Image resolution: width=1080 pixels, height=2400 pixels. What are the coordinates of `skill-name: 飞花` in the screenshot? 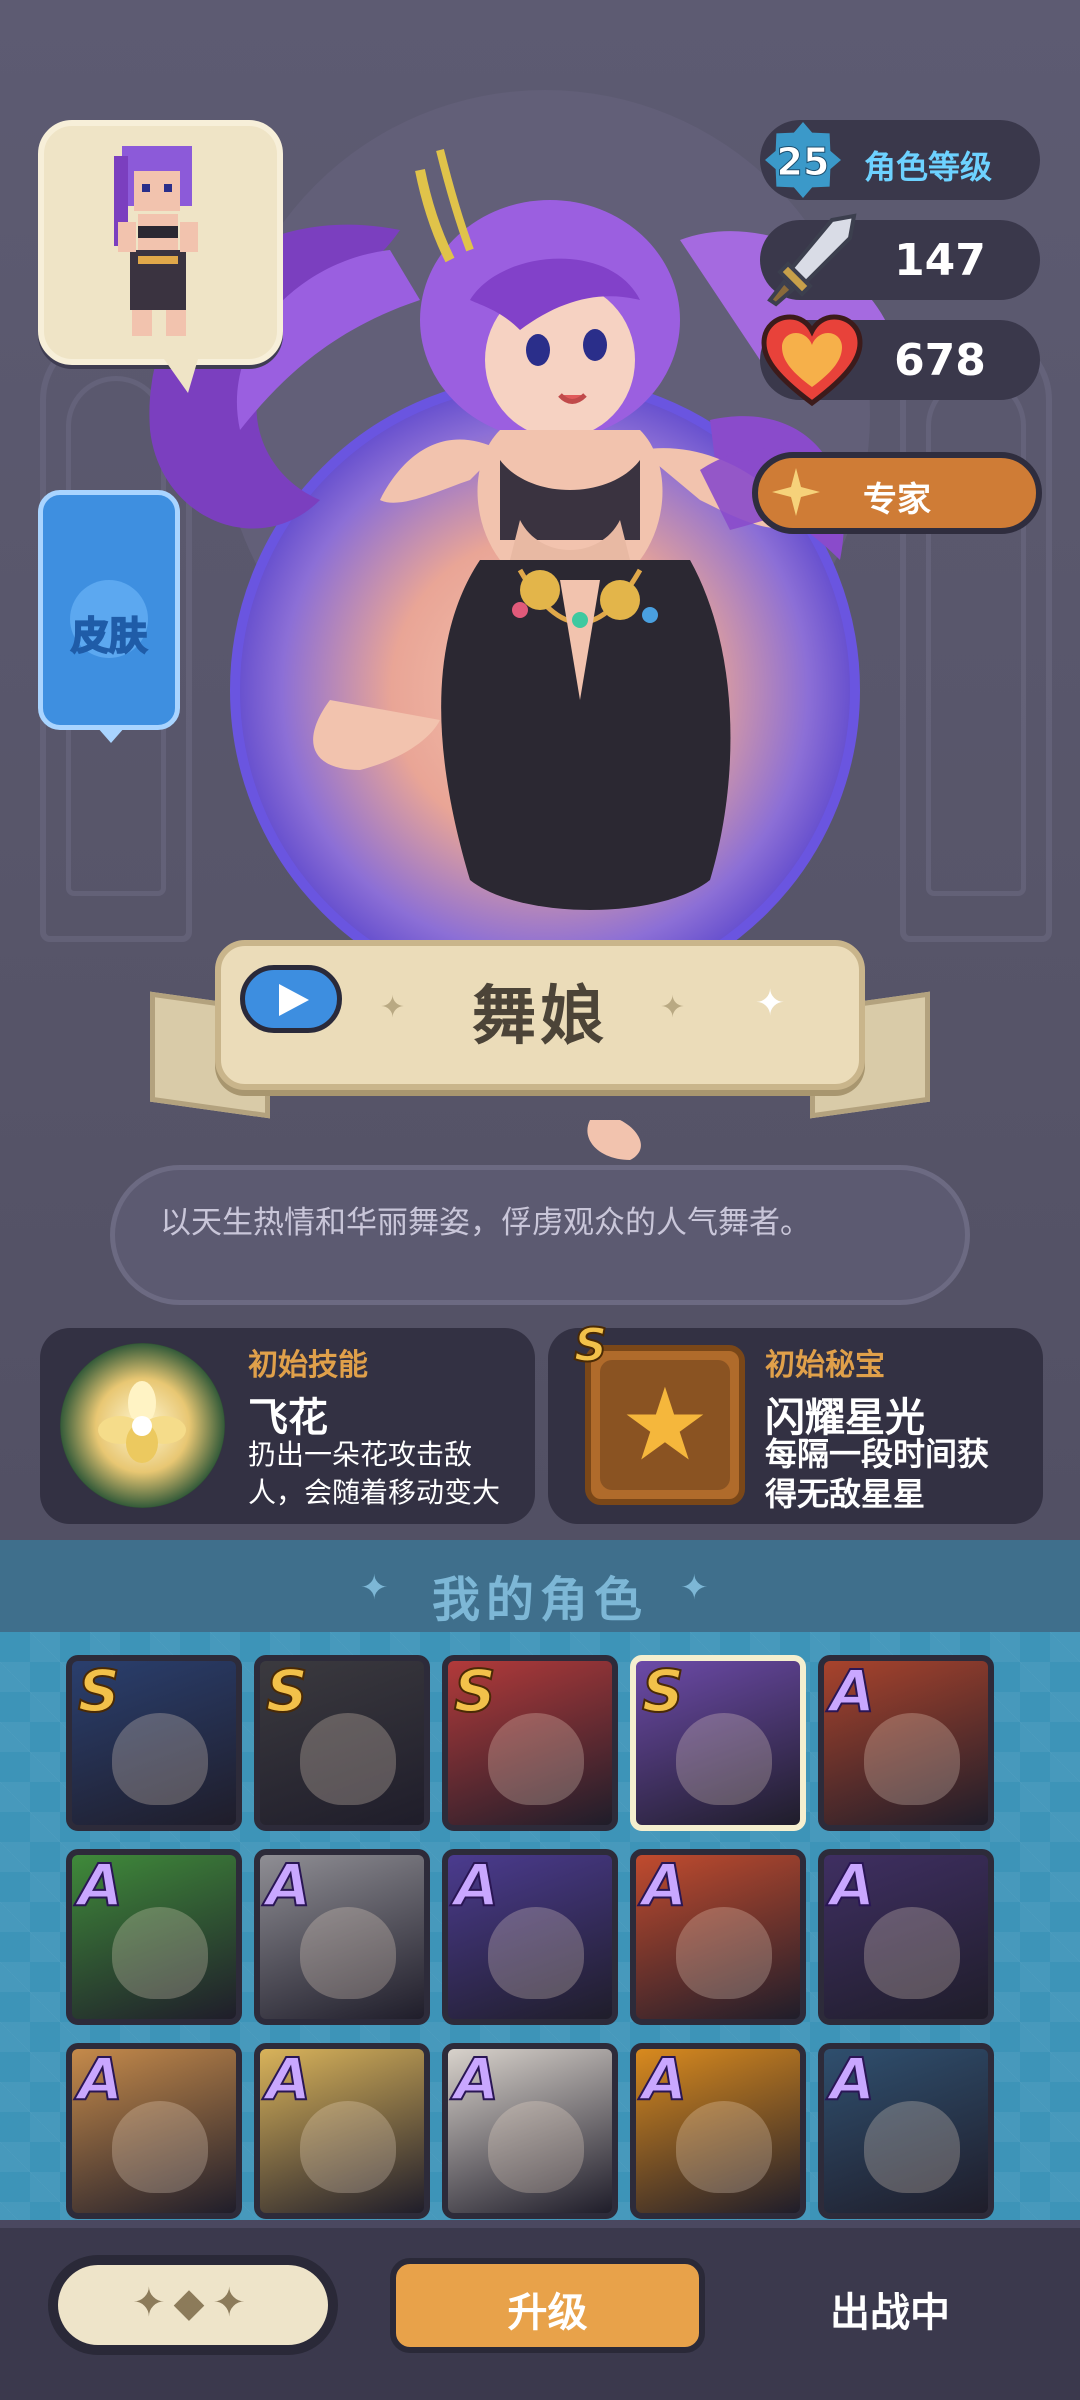 It's located at (288, 1418).